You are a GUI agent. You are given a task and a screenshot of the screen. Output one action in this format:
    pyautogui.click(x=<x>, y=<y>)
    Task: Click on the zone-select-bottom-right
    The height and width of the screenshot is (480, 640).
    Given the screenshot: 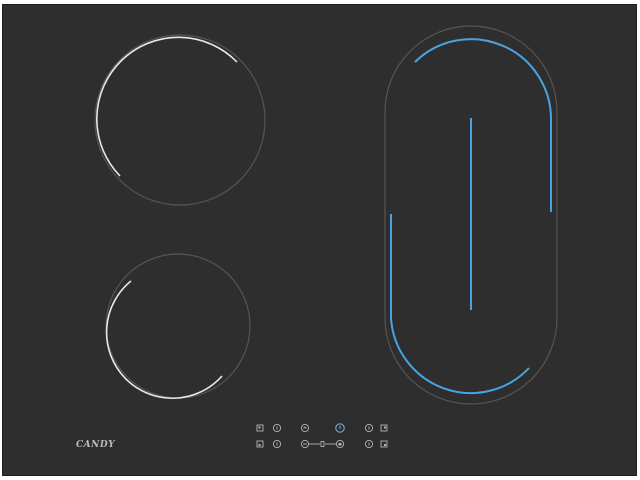 What is the action you would take?
    pyautogui.click(x=384, y=444)
    